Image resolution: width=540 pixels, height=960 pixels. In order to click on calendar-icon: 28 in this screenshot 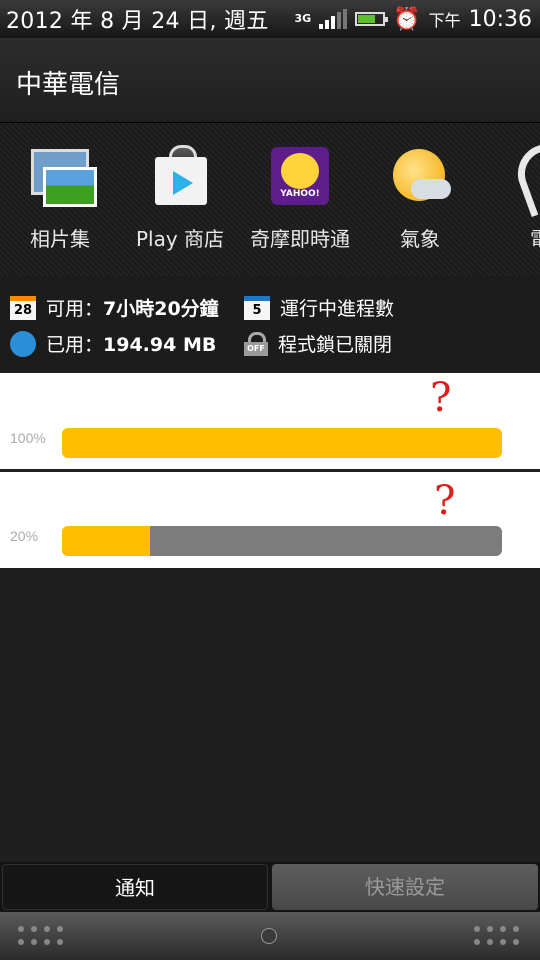, I will do `click(23, 307)`.